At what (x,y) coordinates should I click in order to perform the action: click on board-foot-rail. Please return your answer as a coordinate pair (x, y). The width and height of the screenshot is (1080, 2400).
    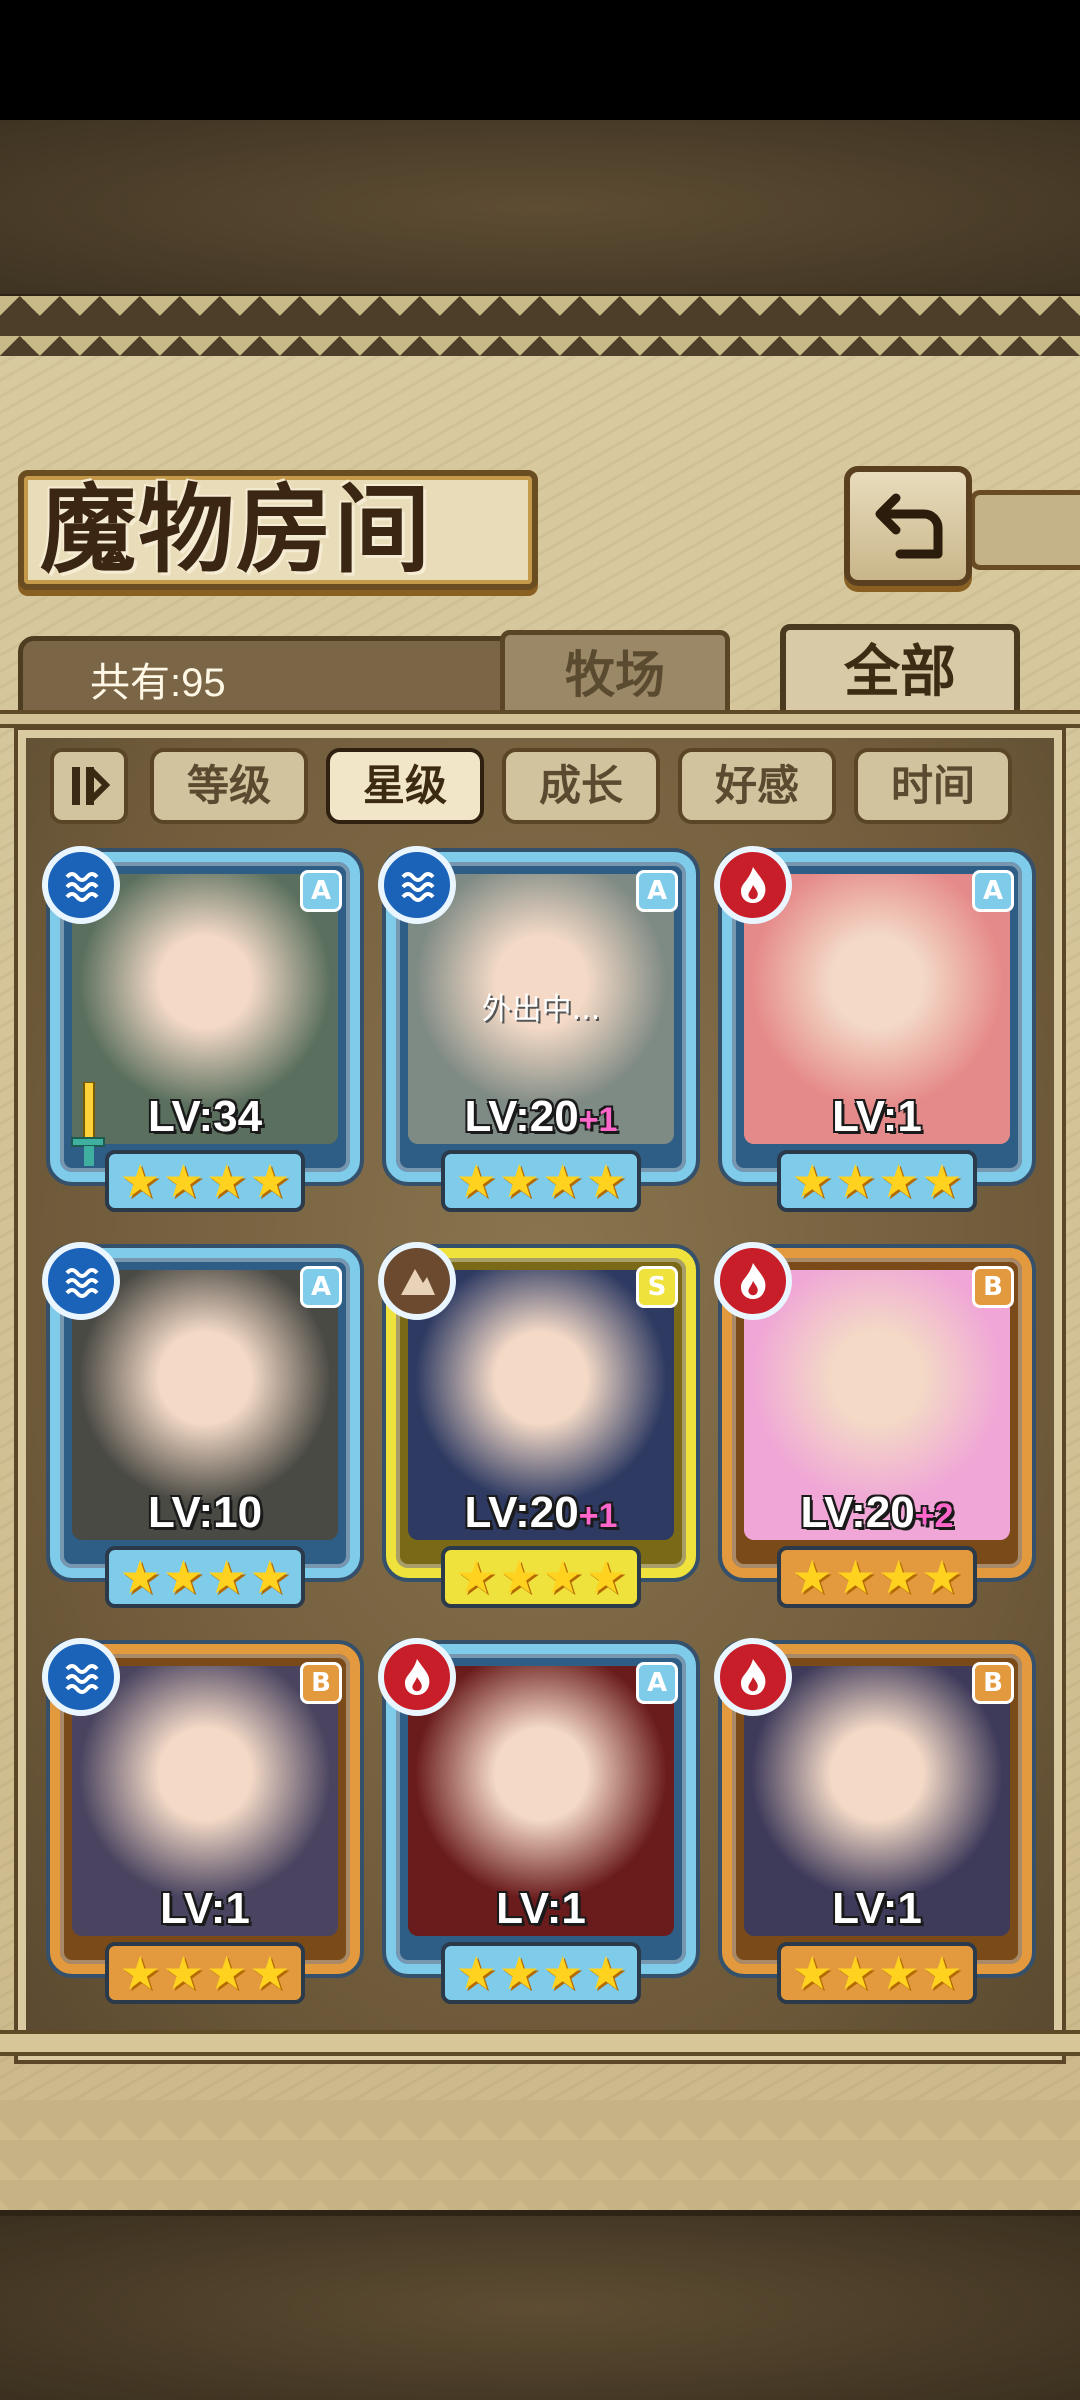
    Looking at the image, I should click on (540, 2043).